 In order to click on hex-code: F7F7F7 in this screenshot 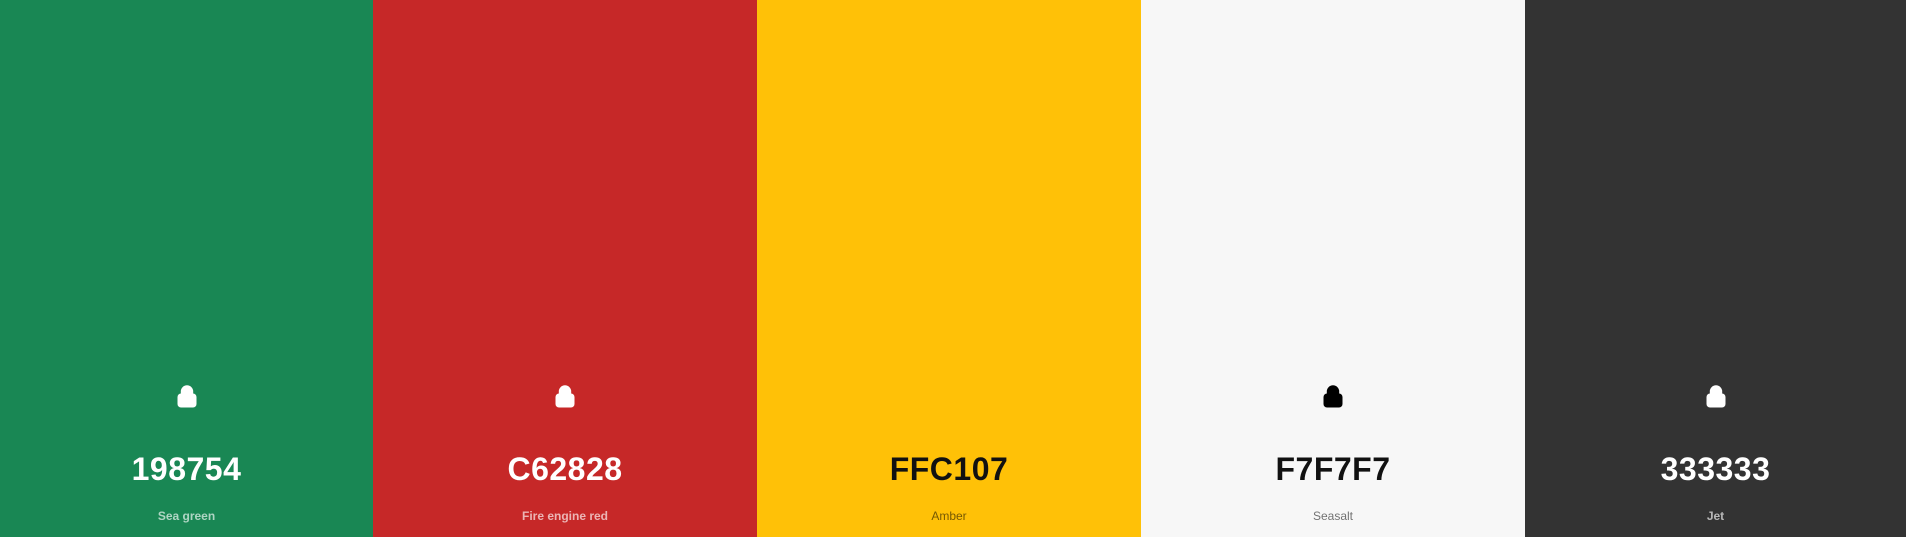, I will do `click(1333, 469)`.